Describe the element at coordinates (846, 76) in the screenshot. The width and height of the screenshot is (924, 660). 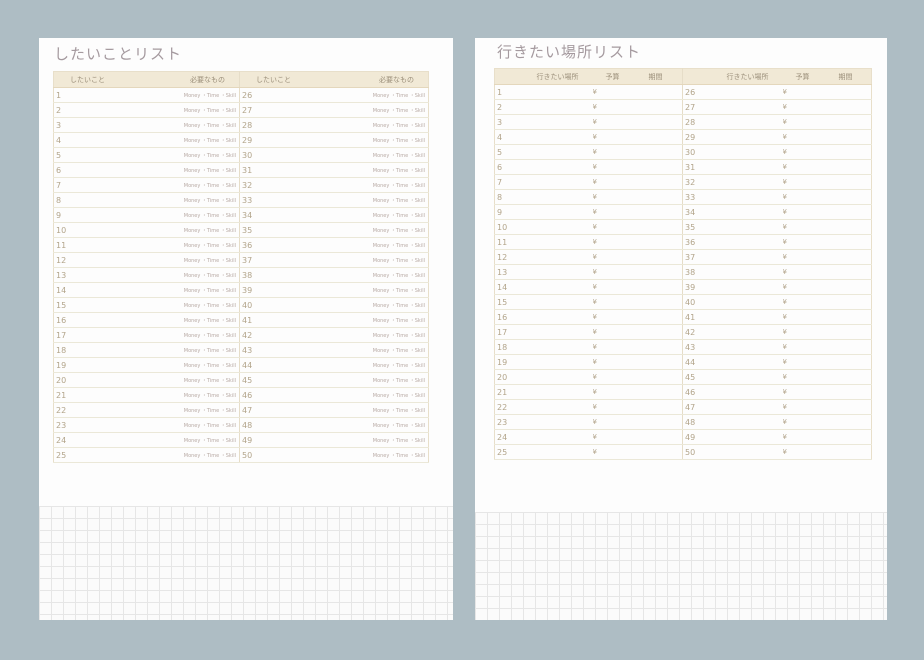
I see `place-header-period-2: 期間` at that location.